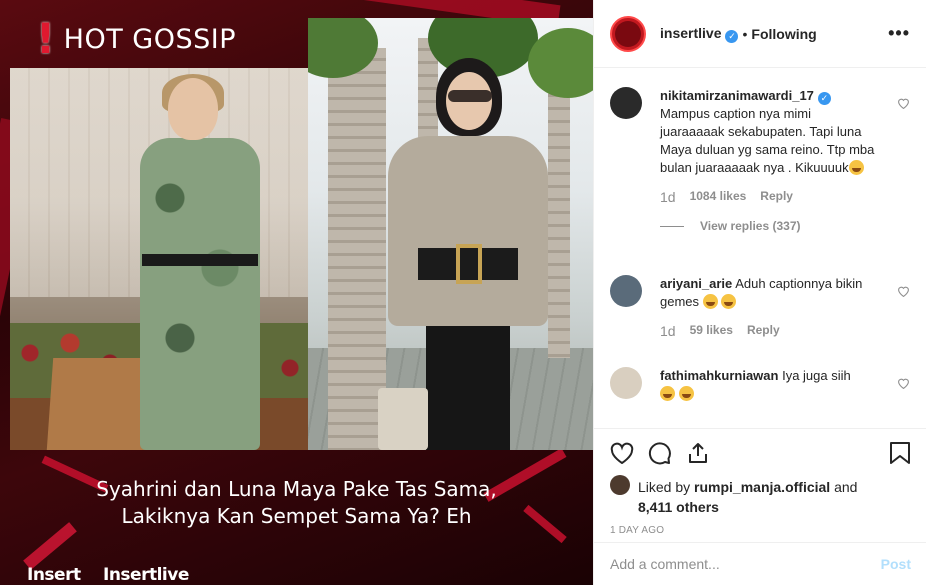 The image size is (926, 585). I want to click on comment-username: ariyani_arie, so click(696, 283).